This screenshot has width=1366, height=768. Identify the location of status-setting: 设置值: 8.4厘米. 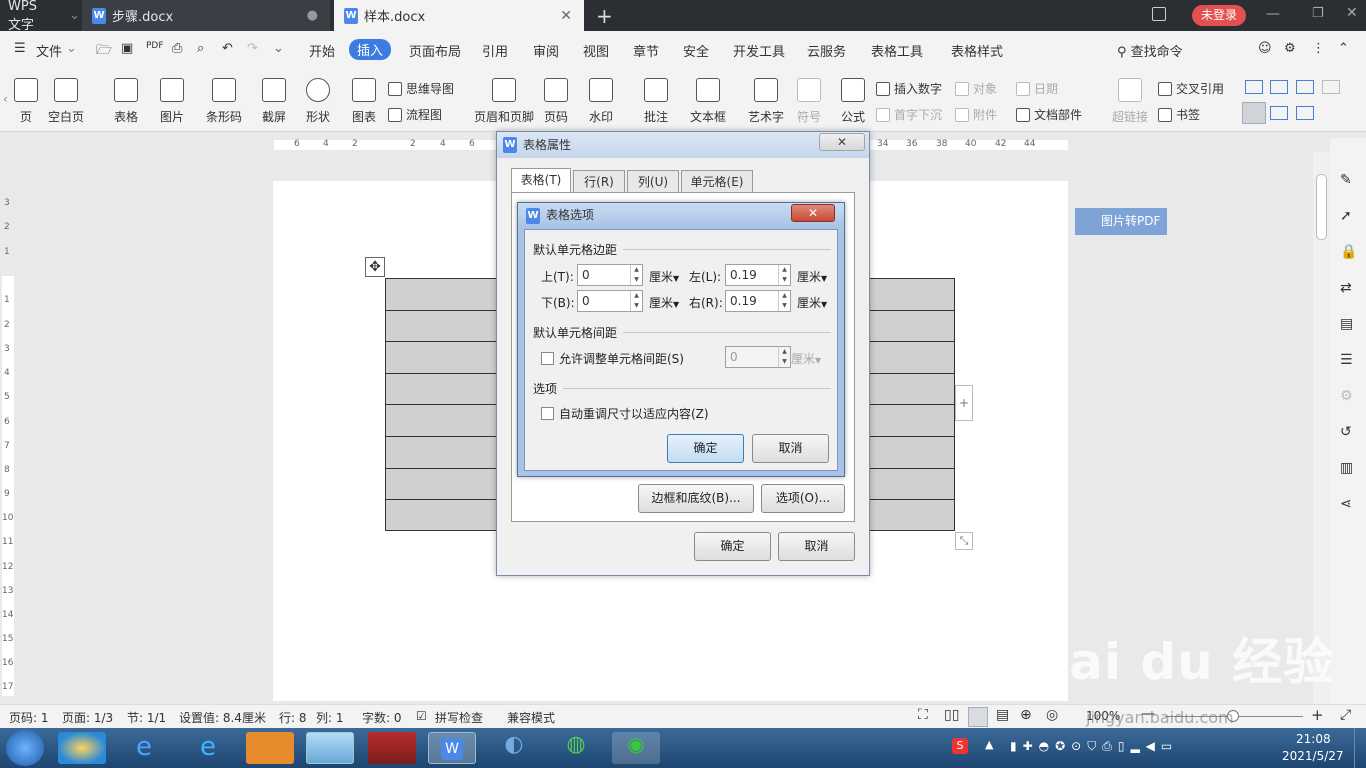
(222, 717).